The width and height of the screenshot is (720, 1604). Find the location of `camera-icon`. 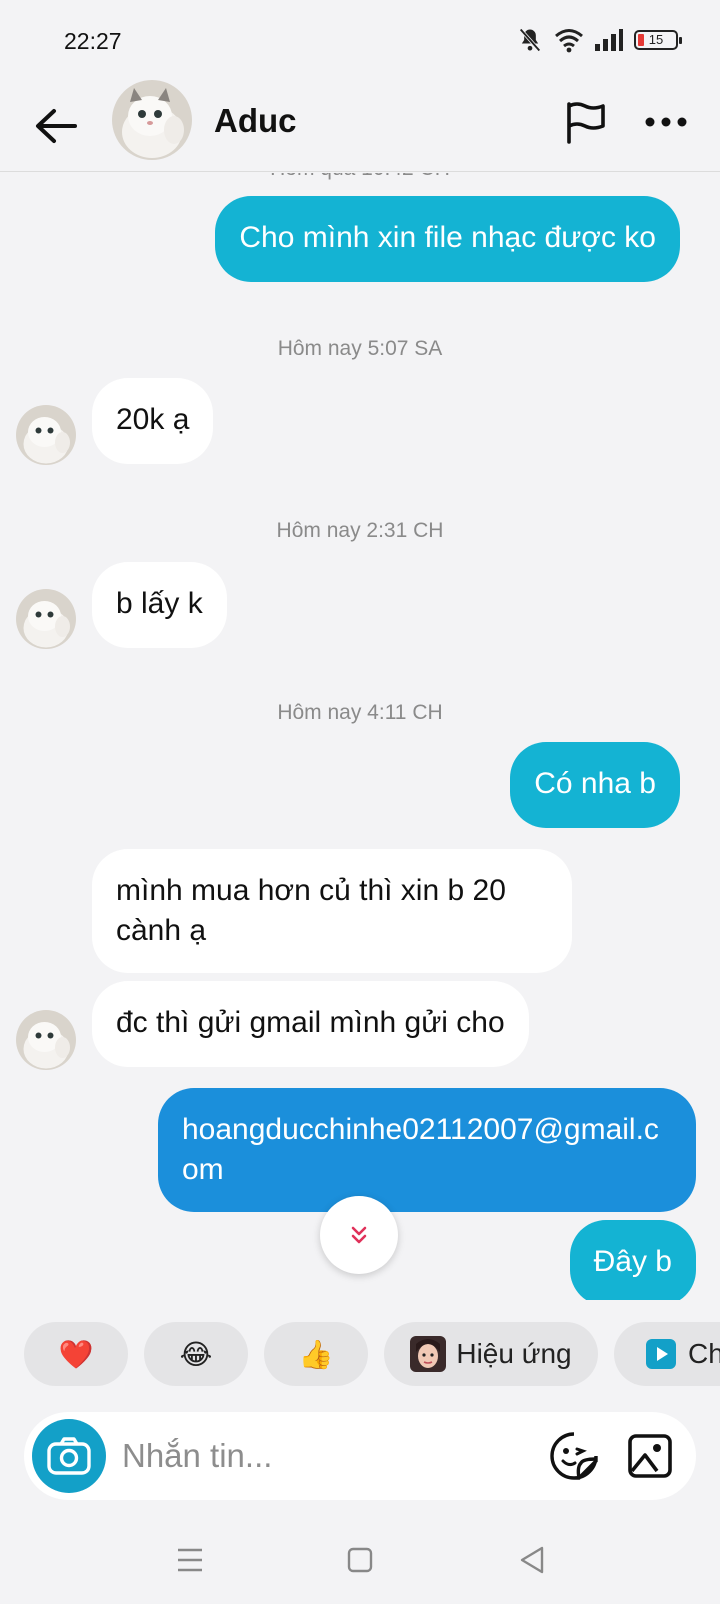

camera-icon is located at coordinates (69, 1456).